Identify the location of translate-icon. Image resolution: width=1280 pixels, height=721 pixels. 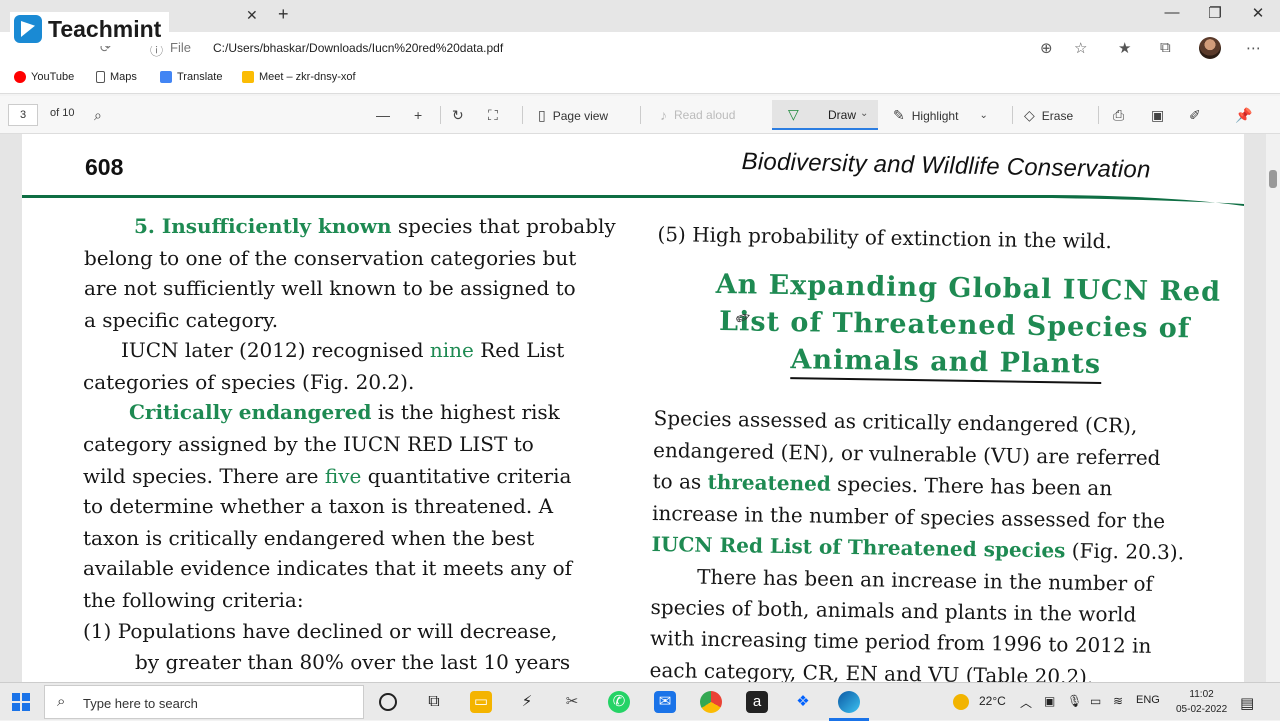
(166, 77).